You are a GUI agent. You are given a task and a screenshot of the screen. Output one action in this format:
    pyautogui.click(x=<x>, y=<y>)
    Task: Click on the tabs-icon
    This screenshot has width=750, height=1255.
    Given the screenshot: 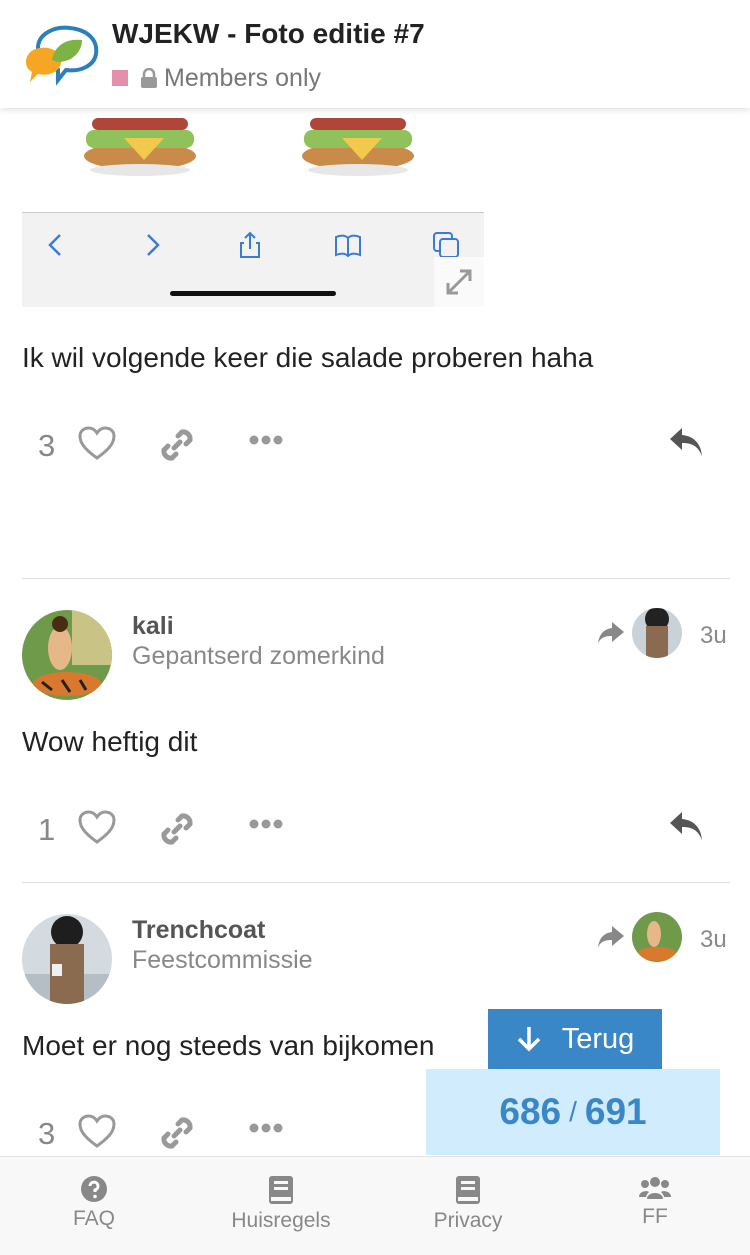 What is the action you would take?
    pyautogui.click(x=446, y=245)
    